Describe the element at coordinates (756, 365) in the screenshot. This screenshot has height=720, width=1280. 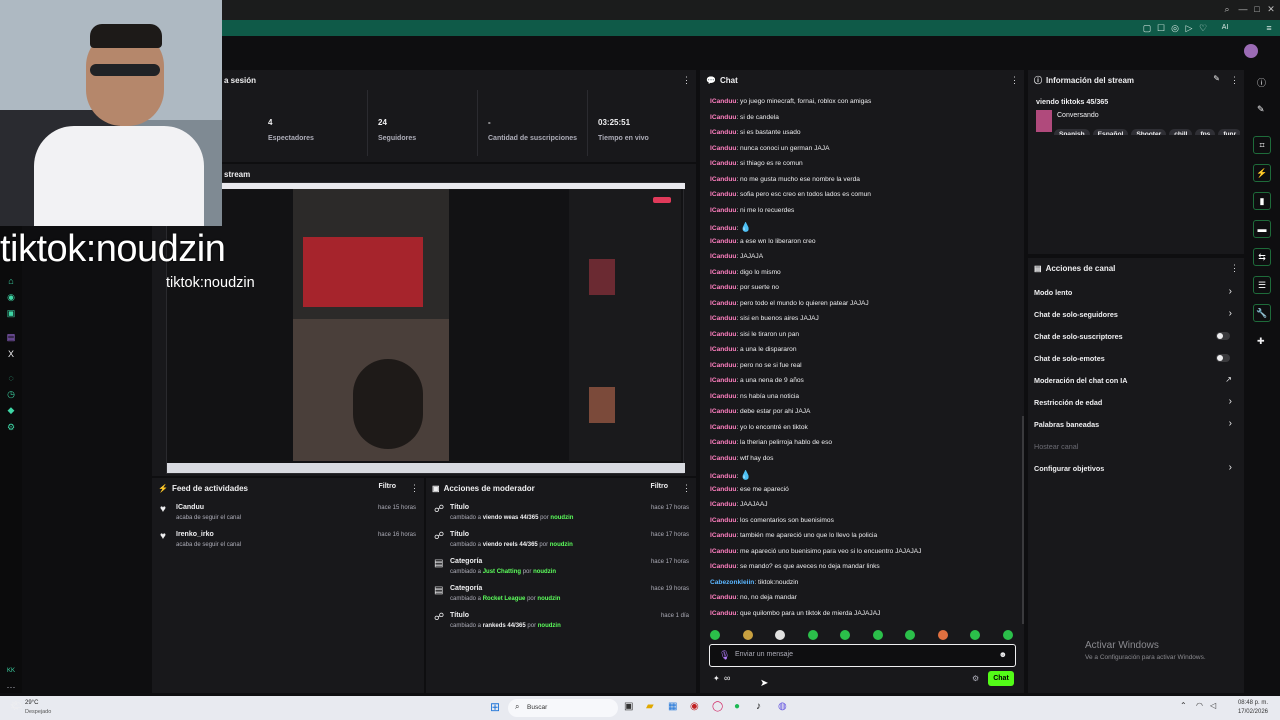
I see `chat-message: ICanduu: pero no se si fue real` at that location.